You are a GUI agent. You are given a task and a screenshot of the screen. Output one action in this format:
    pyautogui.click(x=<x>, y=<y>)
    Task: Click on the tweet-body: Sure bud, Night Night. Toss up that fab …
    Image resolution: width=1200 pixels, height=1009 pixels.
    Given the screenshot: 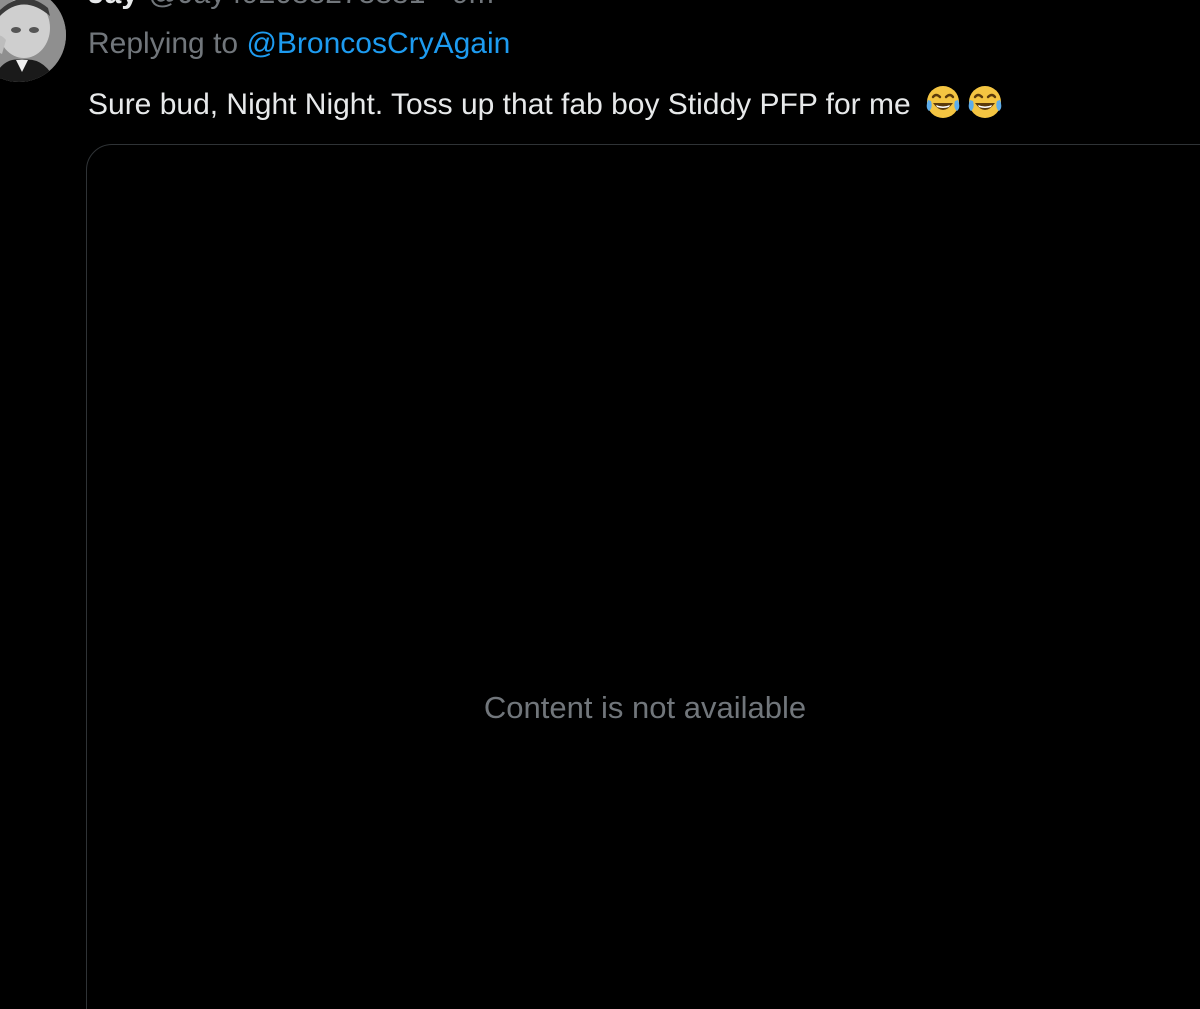 What is the action you would take?
    pyautogui.click(x=545, y=104)
    